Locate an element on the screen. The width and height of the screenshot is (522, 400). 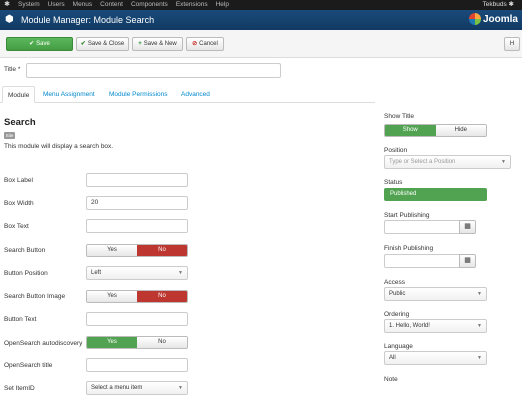
tab-module-permissions: Module Permissions is located at coordinates (138, 94).